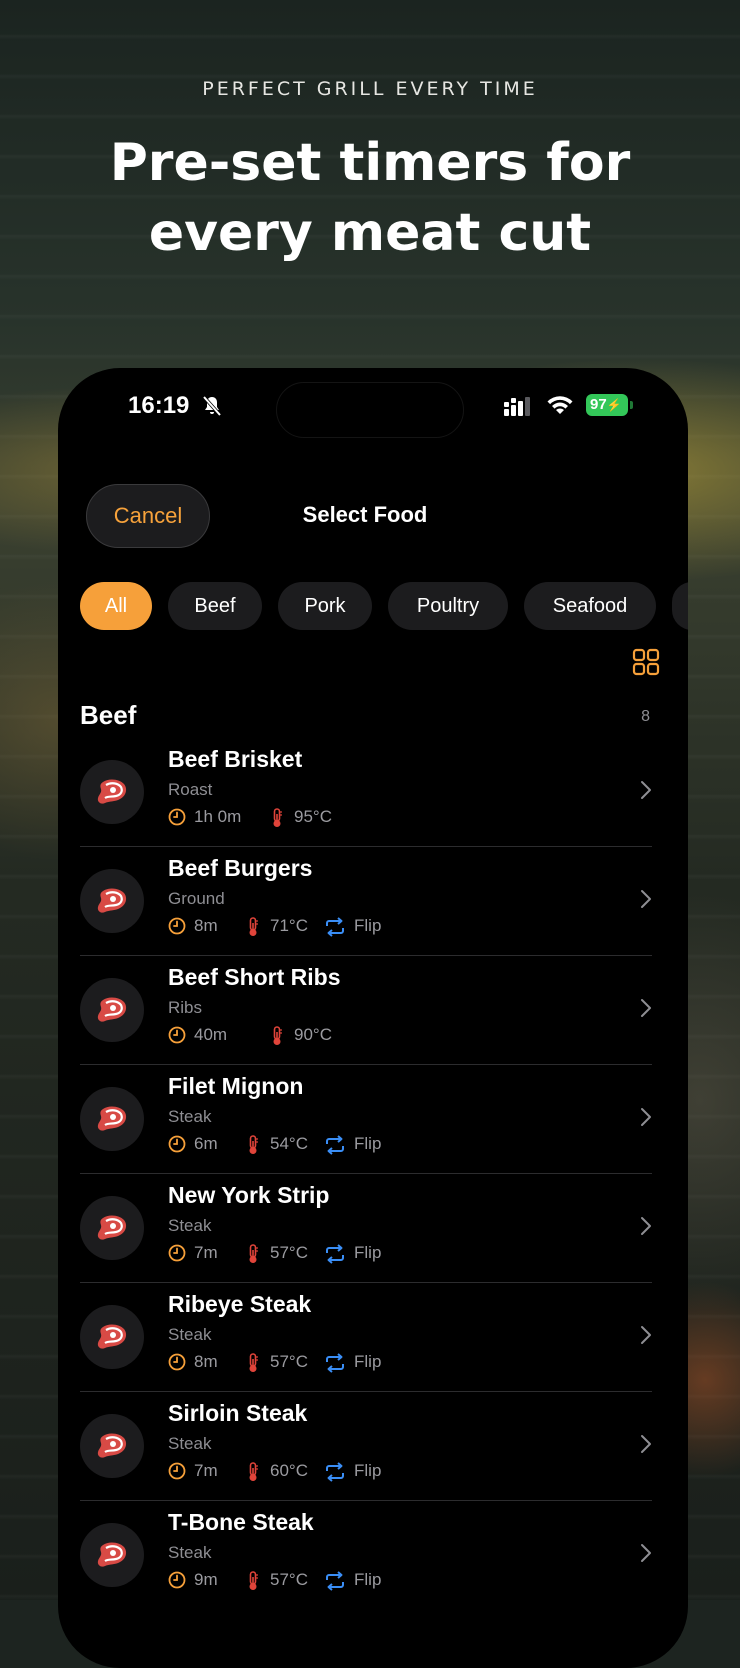 This screenshot has width=740, height=1668. I want to click on cook-time-value: 6m, so click(206, 1143).